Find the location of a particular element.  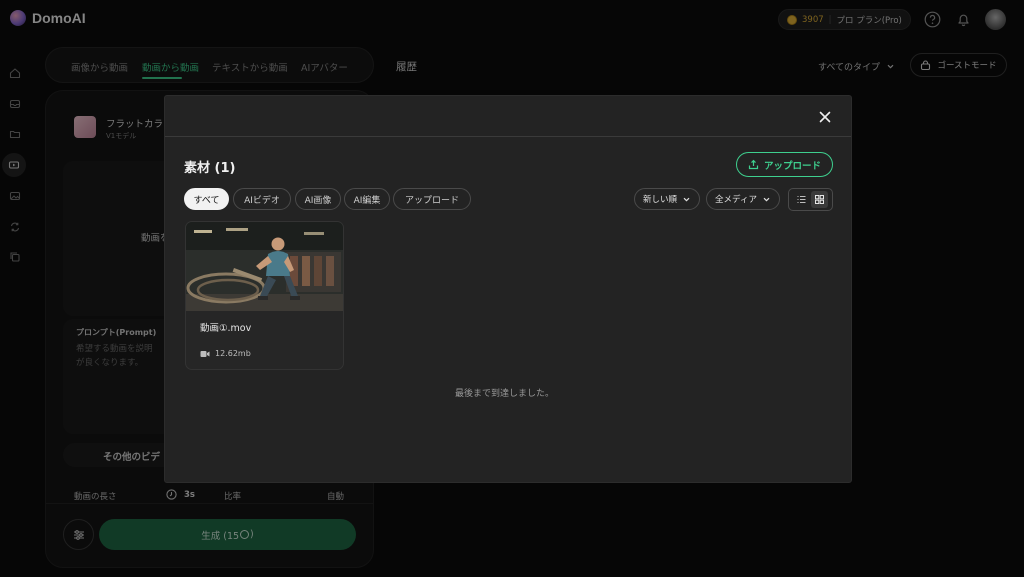

asset-meta: 12.62mb is located at coordinates (225, 353).